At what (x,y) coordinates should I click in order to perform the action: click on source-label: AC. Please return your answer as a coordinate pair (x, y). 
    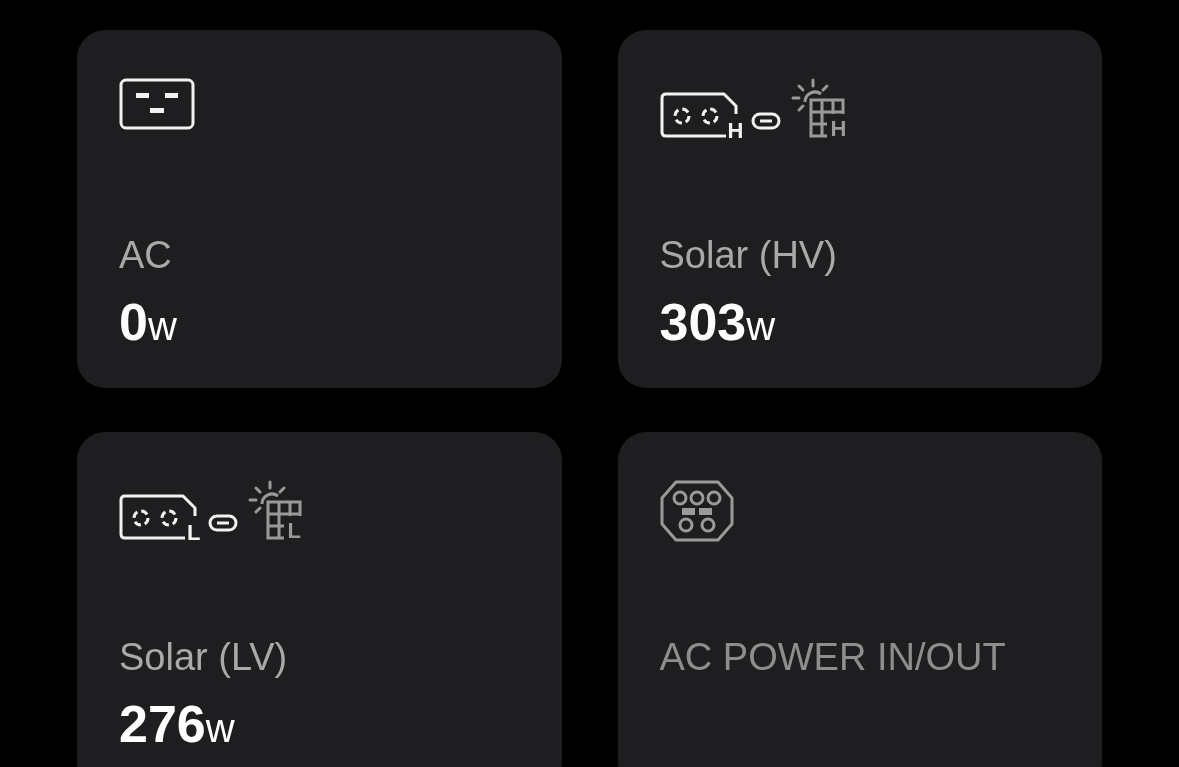
    Looking at the image, I should click on (145, 255).